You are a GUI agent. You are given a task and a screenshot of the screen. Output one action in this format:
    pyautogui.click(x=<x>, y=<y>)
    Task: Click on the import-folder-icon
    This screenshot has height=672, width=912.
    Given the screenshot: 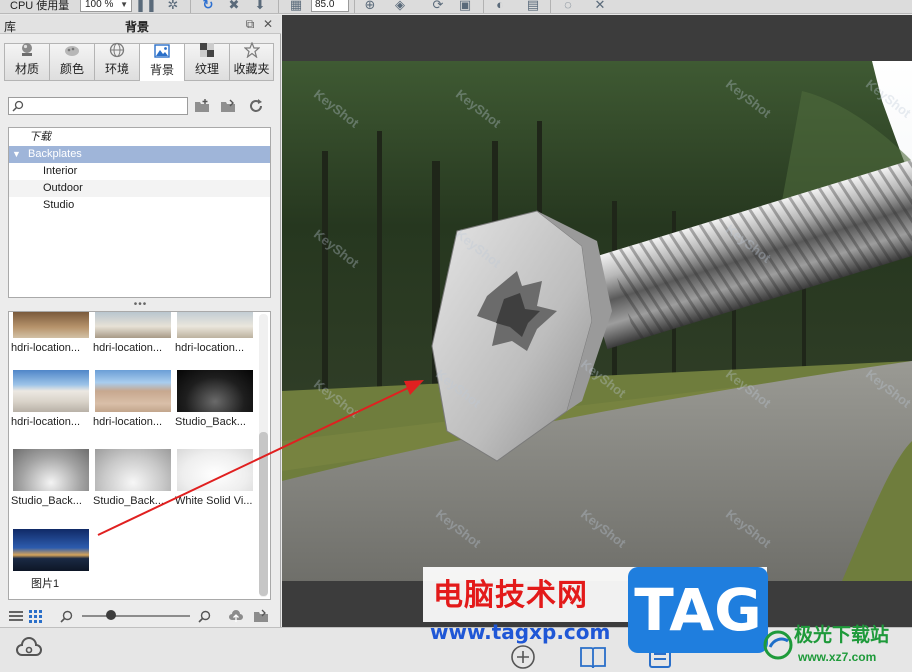 What is the action you would take?
    pyautogui.click(x=261, y=616)
    